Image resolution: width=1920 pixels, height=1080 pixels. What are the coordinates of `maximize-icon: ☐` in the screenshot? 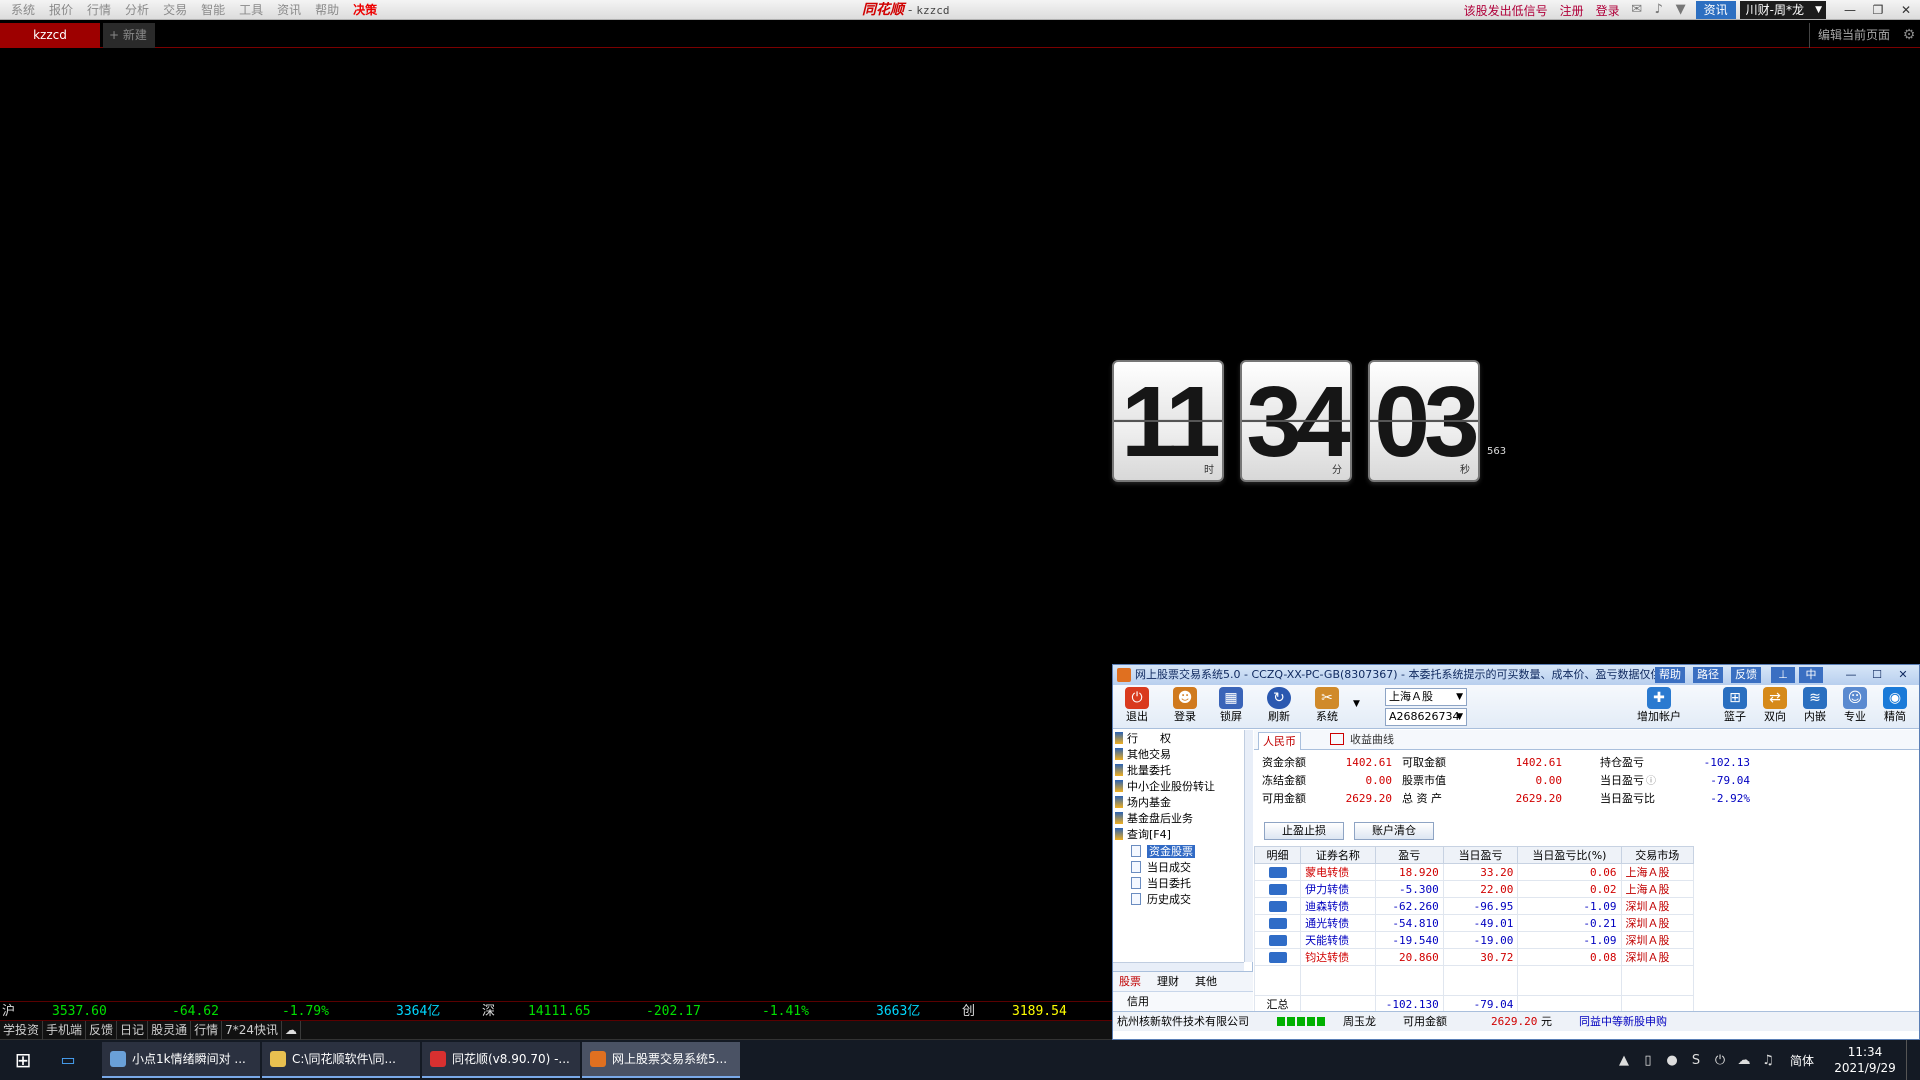 It's located at (1877, 675).